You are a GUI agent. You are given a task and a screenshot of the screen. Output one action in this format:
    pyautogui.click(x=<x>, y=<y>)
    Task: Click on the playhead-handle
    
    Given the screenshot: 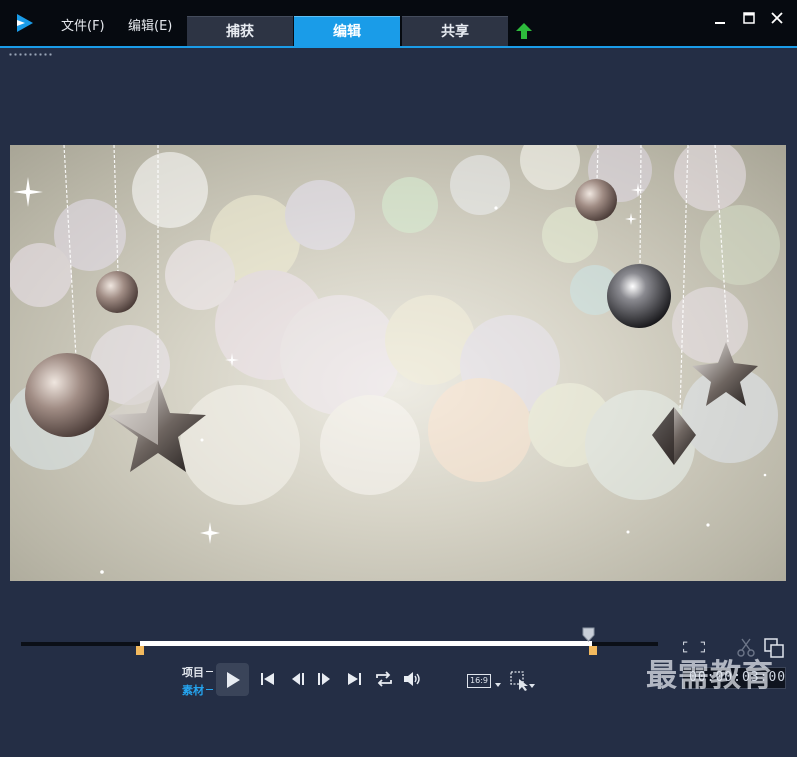 What is the action you would take?
    pyautogui.click(x=588, y=634)
    